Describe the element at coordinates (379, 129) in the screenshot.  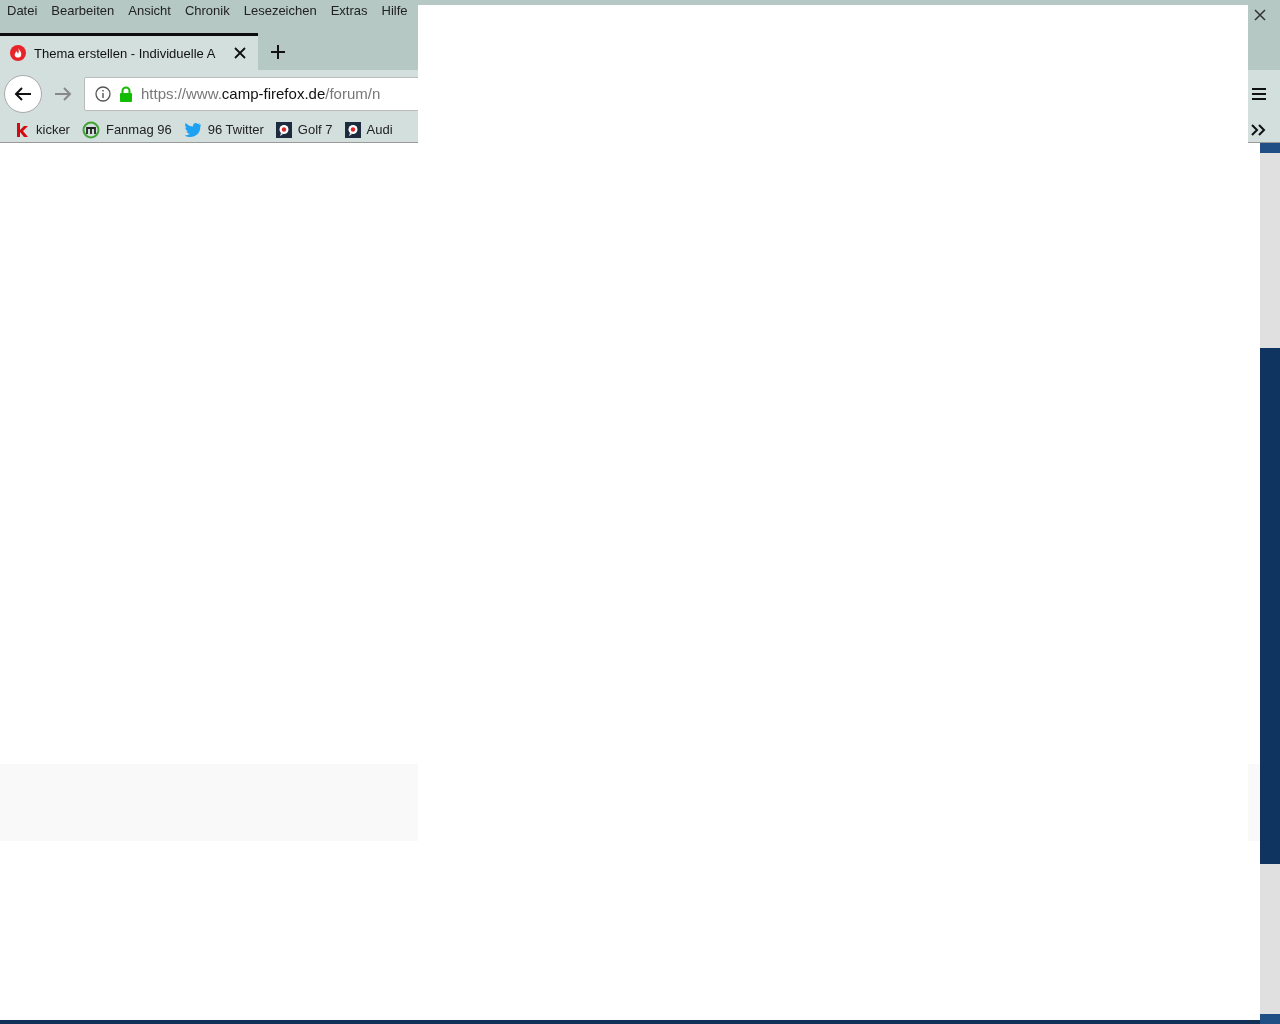
I see `bookmark-label: Audi` at that location.